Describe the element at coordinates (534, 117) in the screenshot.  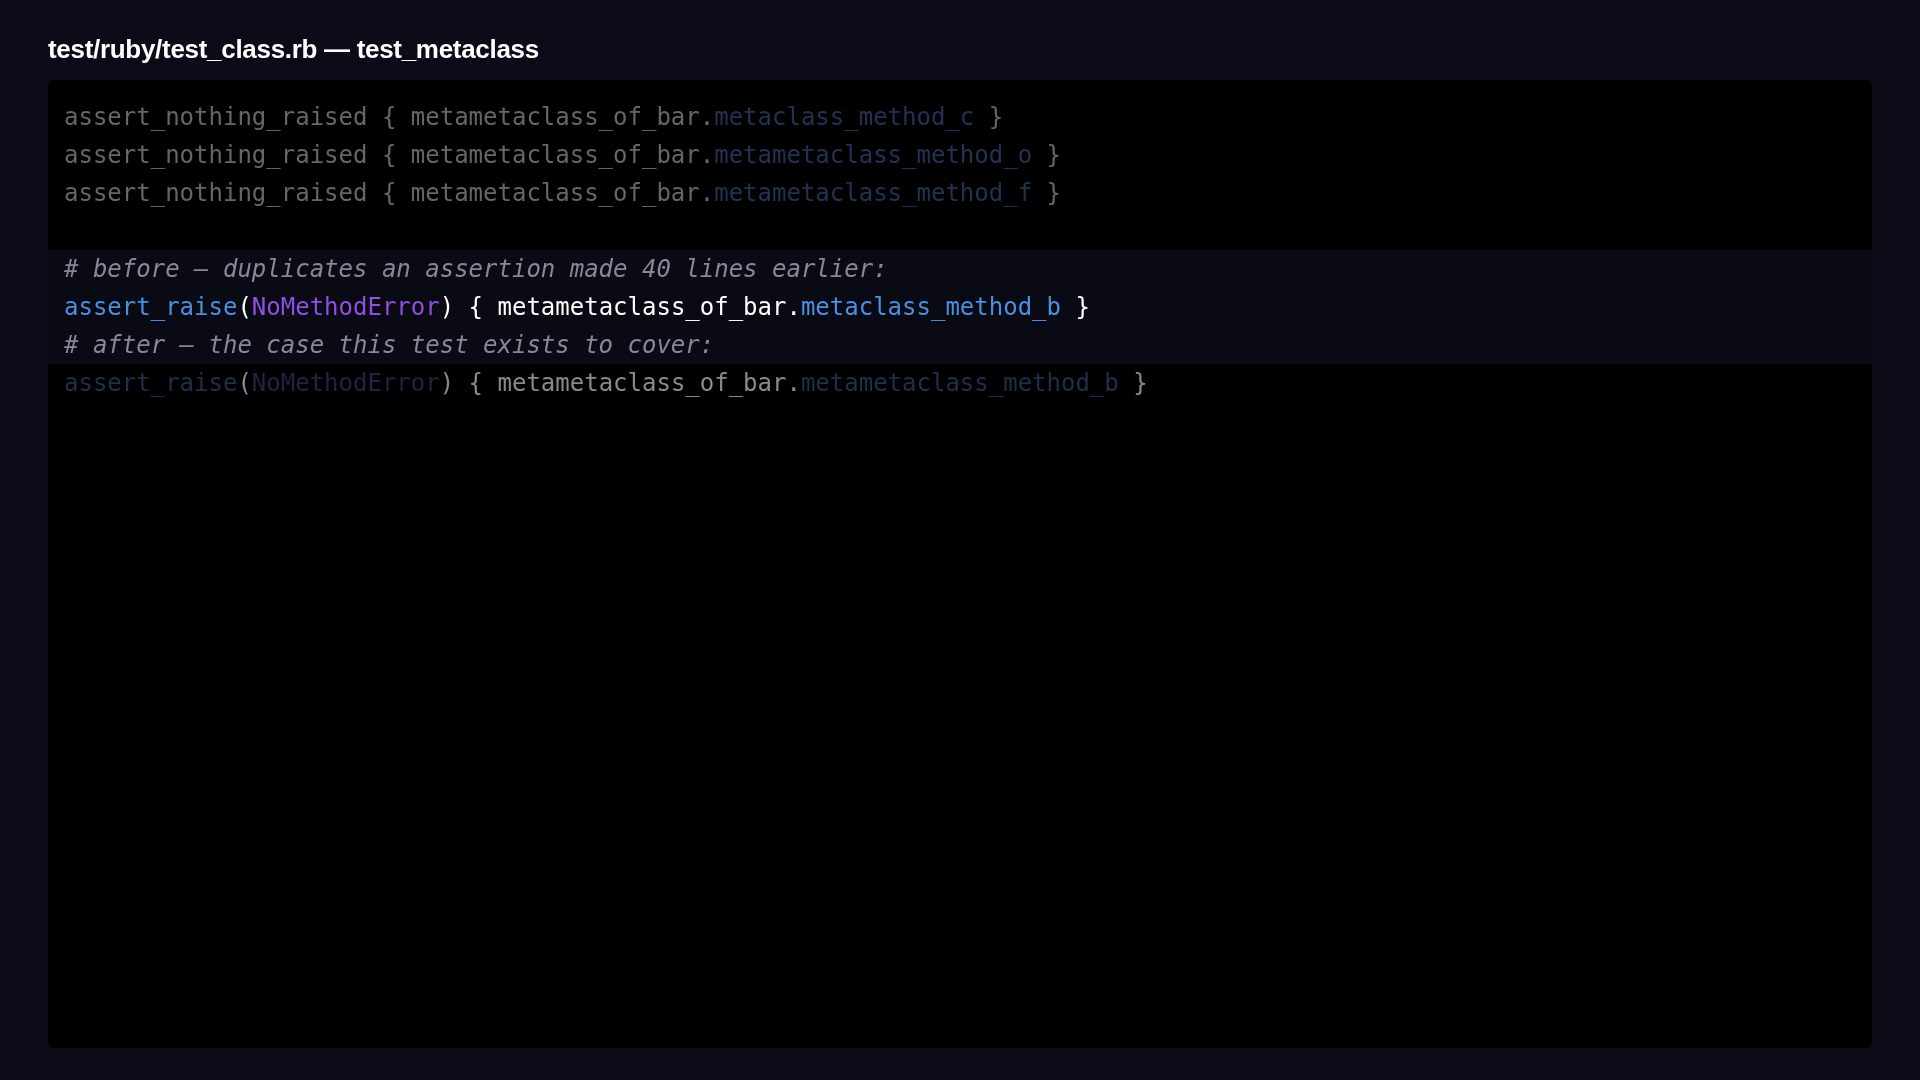
I see `code-line: assert_nothing_raised { metametaclass_of_bar.metaclass_method_c }` at that location.